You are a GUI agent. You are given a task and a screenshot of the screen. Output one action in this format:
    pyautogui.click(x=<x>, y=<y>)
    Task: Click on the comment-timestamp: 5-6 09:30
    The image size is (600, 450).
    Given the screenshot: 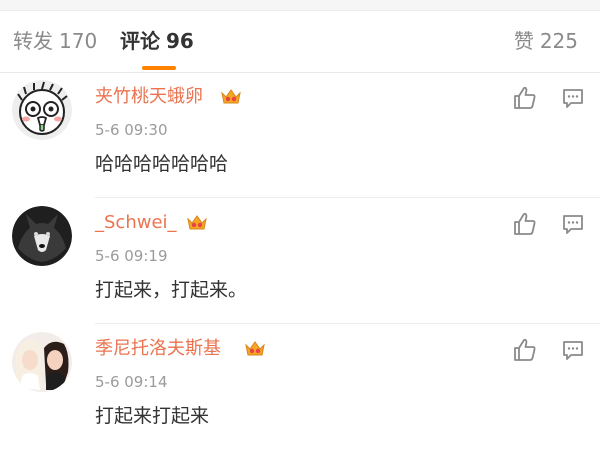 What is the action you would take?
    pyautogui.click(x=131, y=130)
    